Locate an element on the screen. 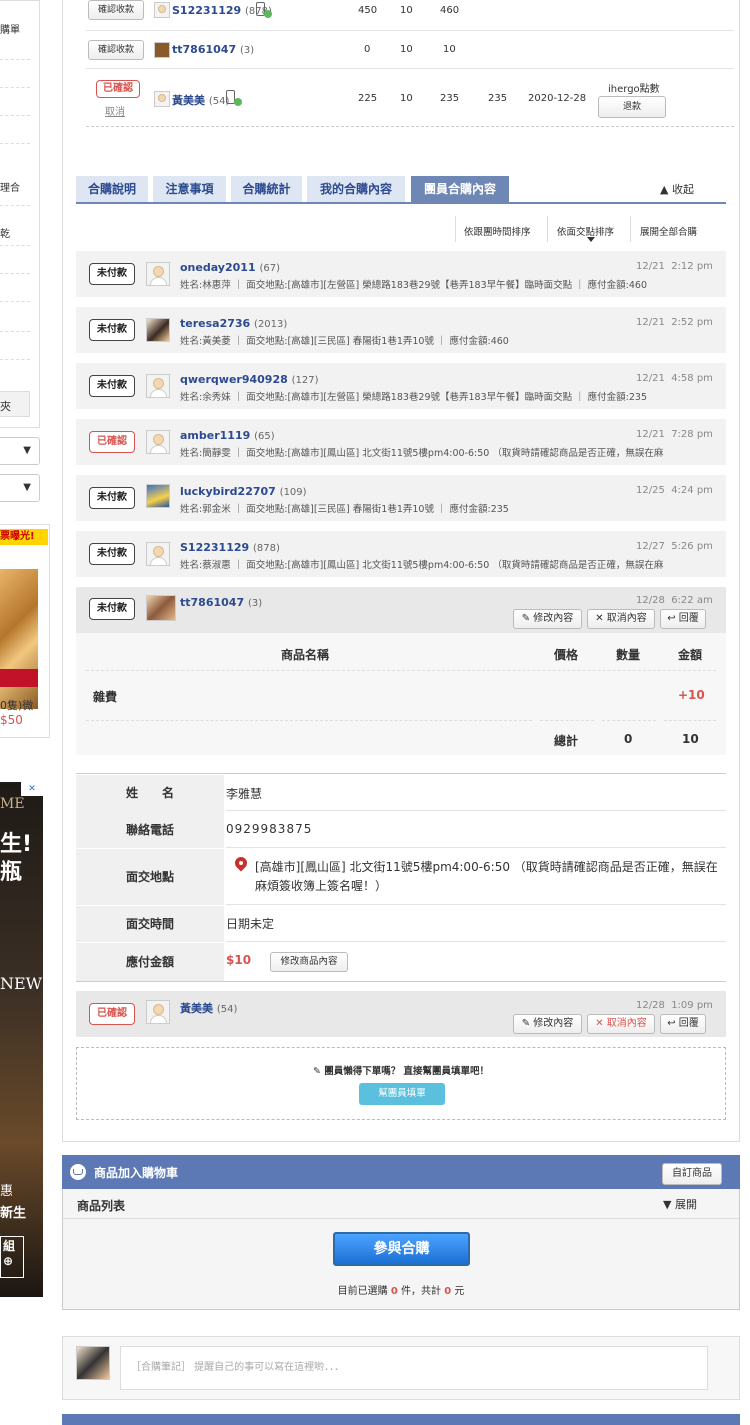  sidebar-select-2: ▼ is located at coordinates (20, 488).